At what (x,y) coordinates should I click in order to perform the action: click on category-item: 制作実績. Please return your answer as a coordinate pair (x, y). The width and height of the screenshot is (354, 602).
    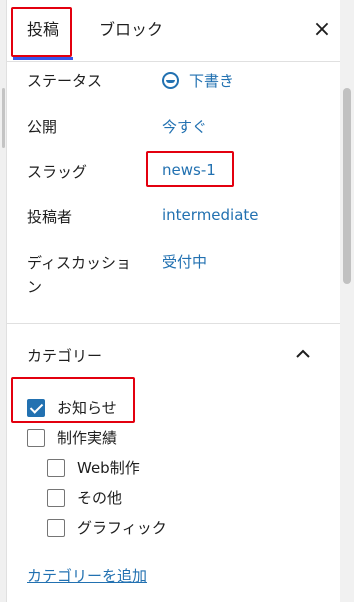
    Looking at the image, I should click on (72, 437).